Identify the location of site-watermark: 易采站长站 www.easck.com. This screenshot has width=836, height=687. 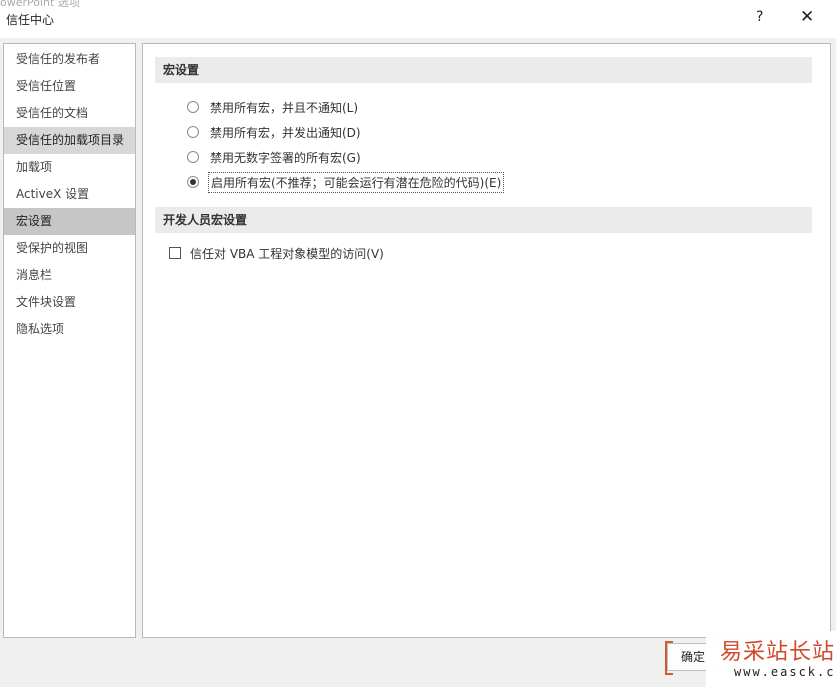
(771, 659).